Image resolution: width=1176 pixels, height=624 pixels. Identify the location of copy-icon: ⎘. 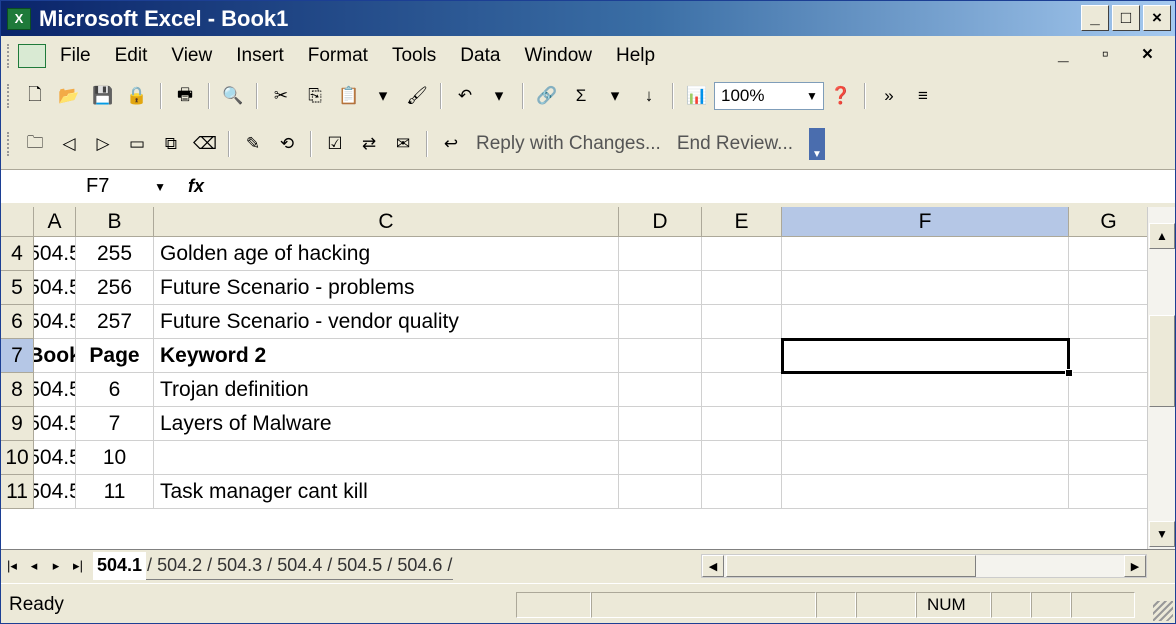
(315, 96).